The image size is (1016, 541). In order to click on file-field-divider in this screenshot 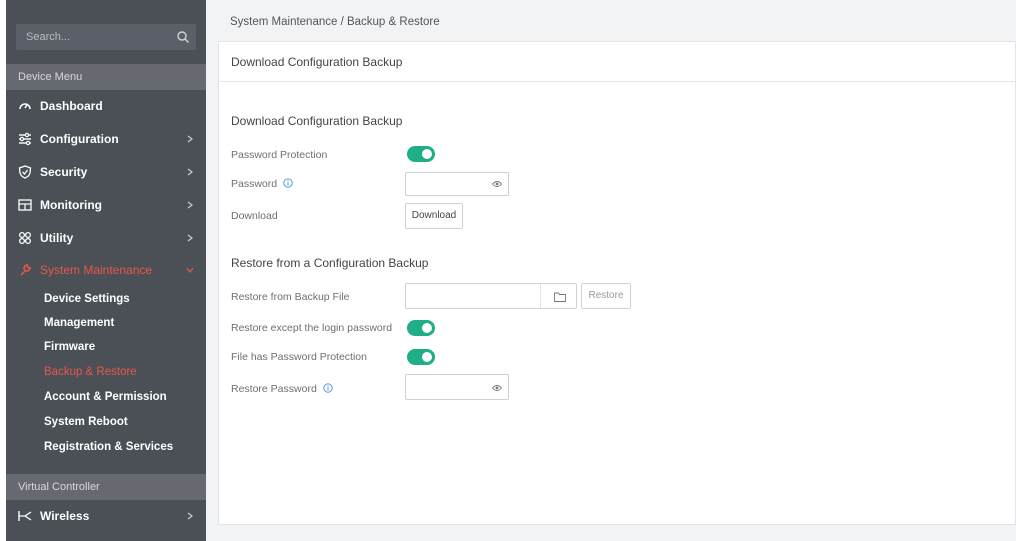, I will do `click(540, 296)`.